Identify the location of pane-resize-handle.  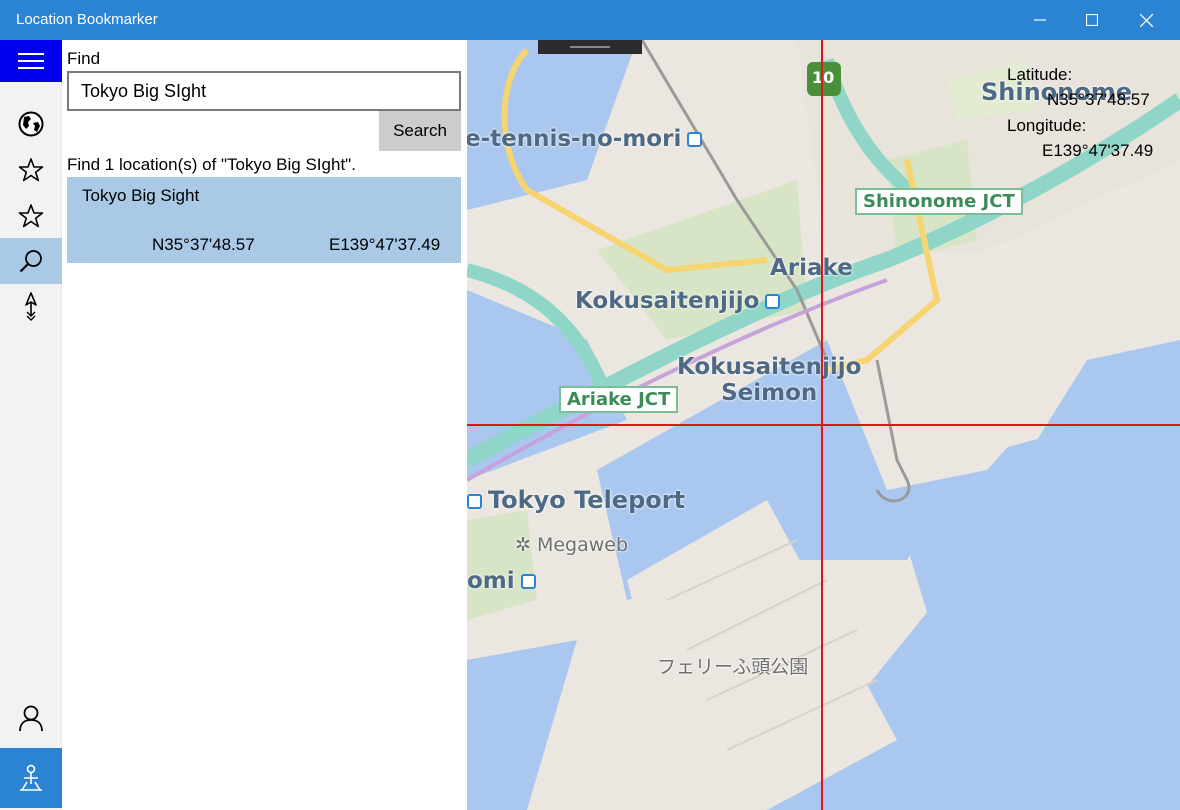
(590, 47).